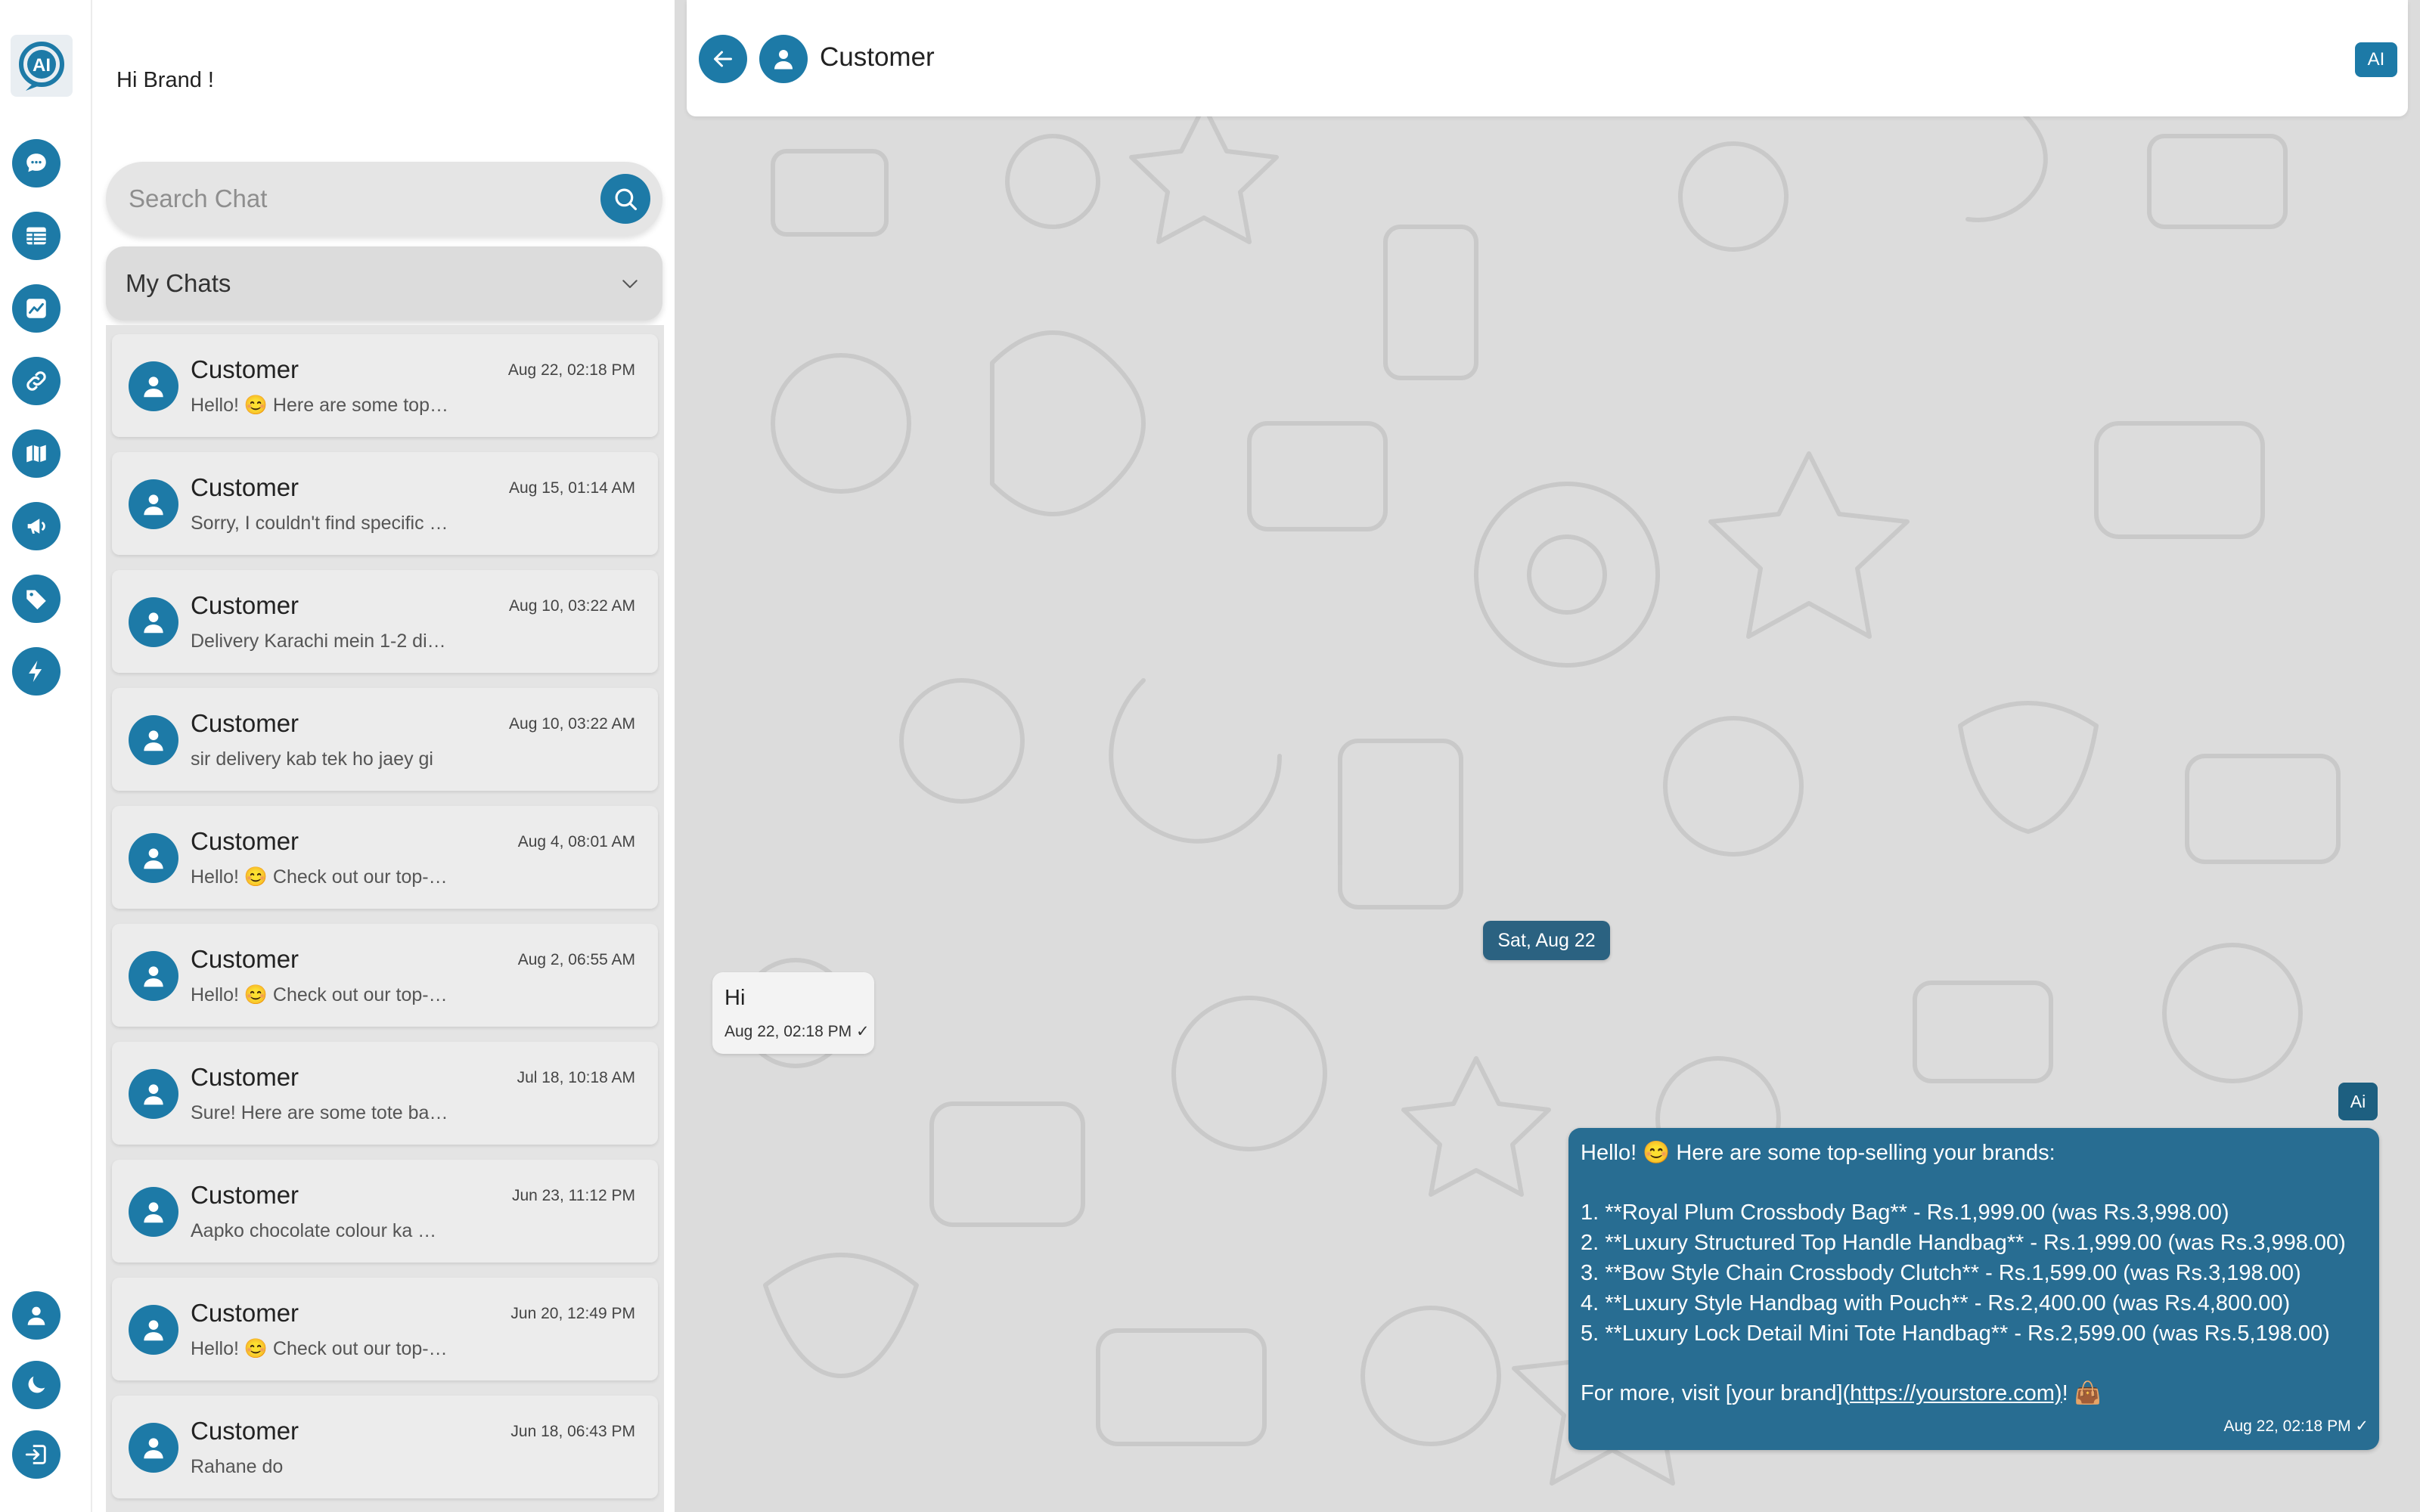  I want to click on search-button, so click(625, 199).